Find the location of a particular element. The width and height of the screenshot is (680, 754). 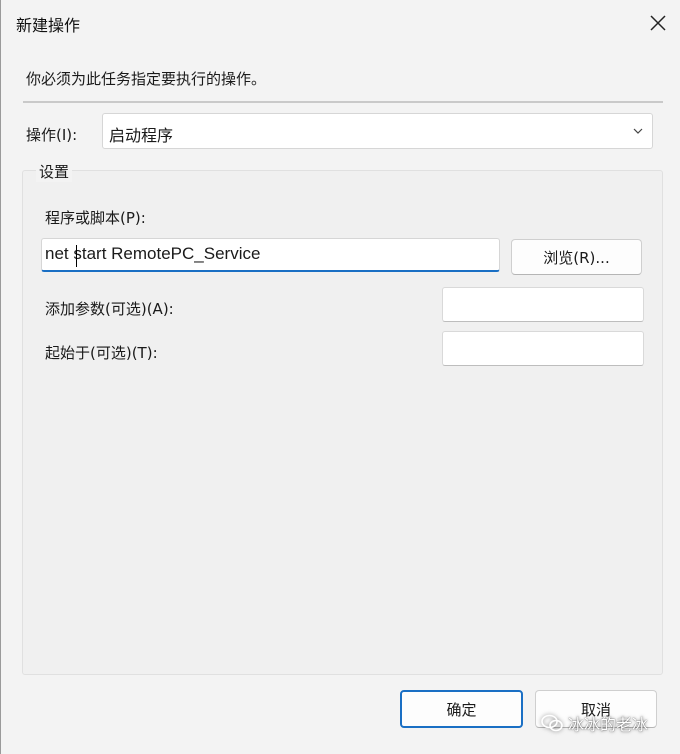

chevron-down-icon is located at coordinates (638, 131).